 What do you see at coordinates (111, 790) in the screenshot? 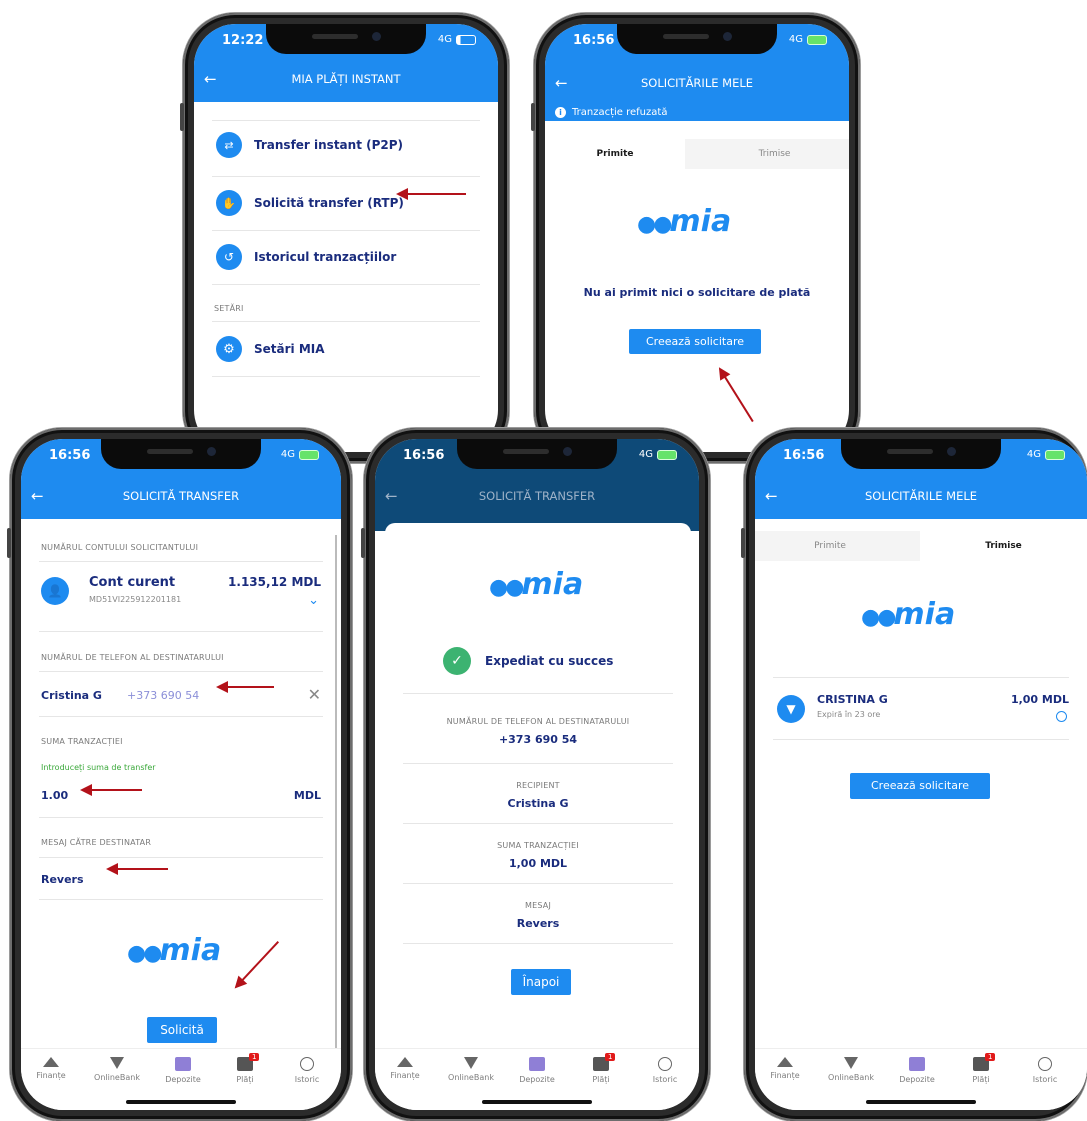
I see `annotation-arrow-amount` at bounding box center [111, 790].